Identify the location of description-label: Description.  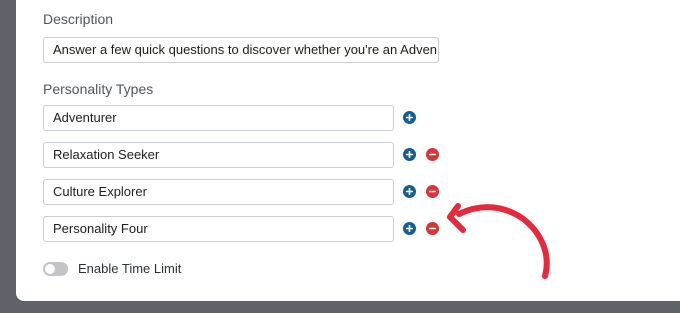
(78, 19).